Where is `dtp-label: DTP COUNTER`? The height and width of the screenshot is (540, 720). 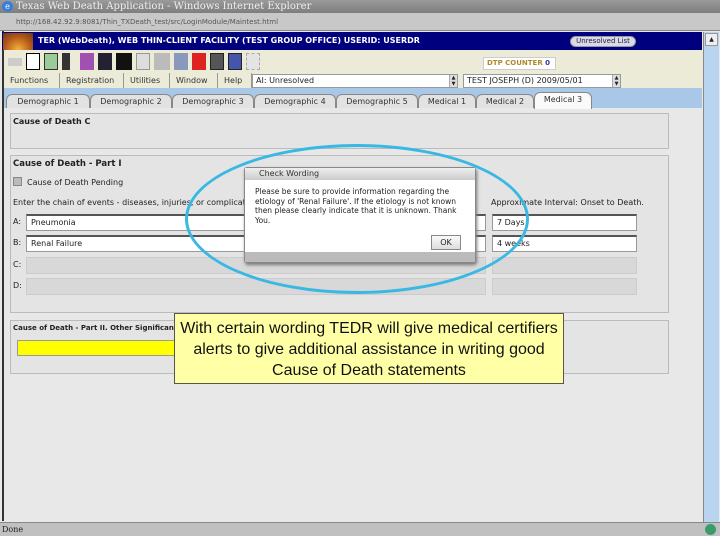 dtp-label: DTP COUNTER is located at coordinates (515, 63).